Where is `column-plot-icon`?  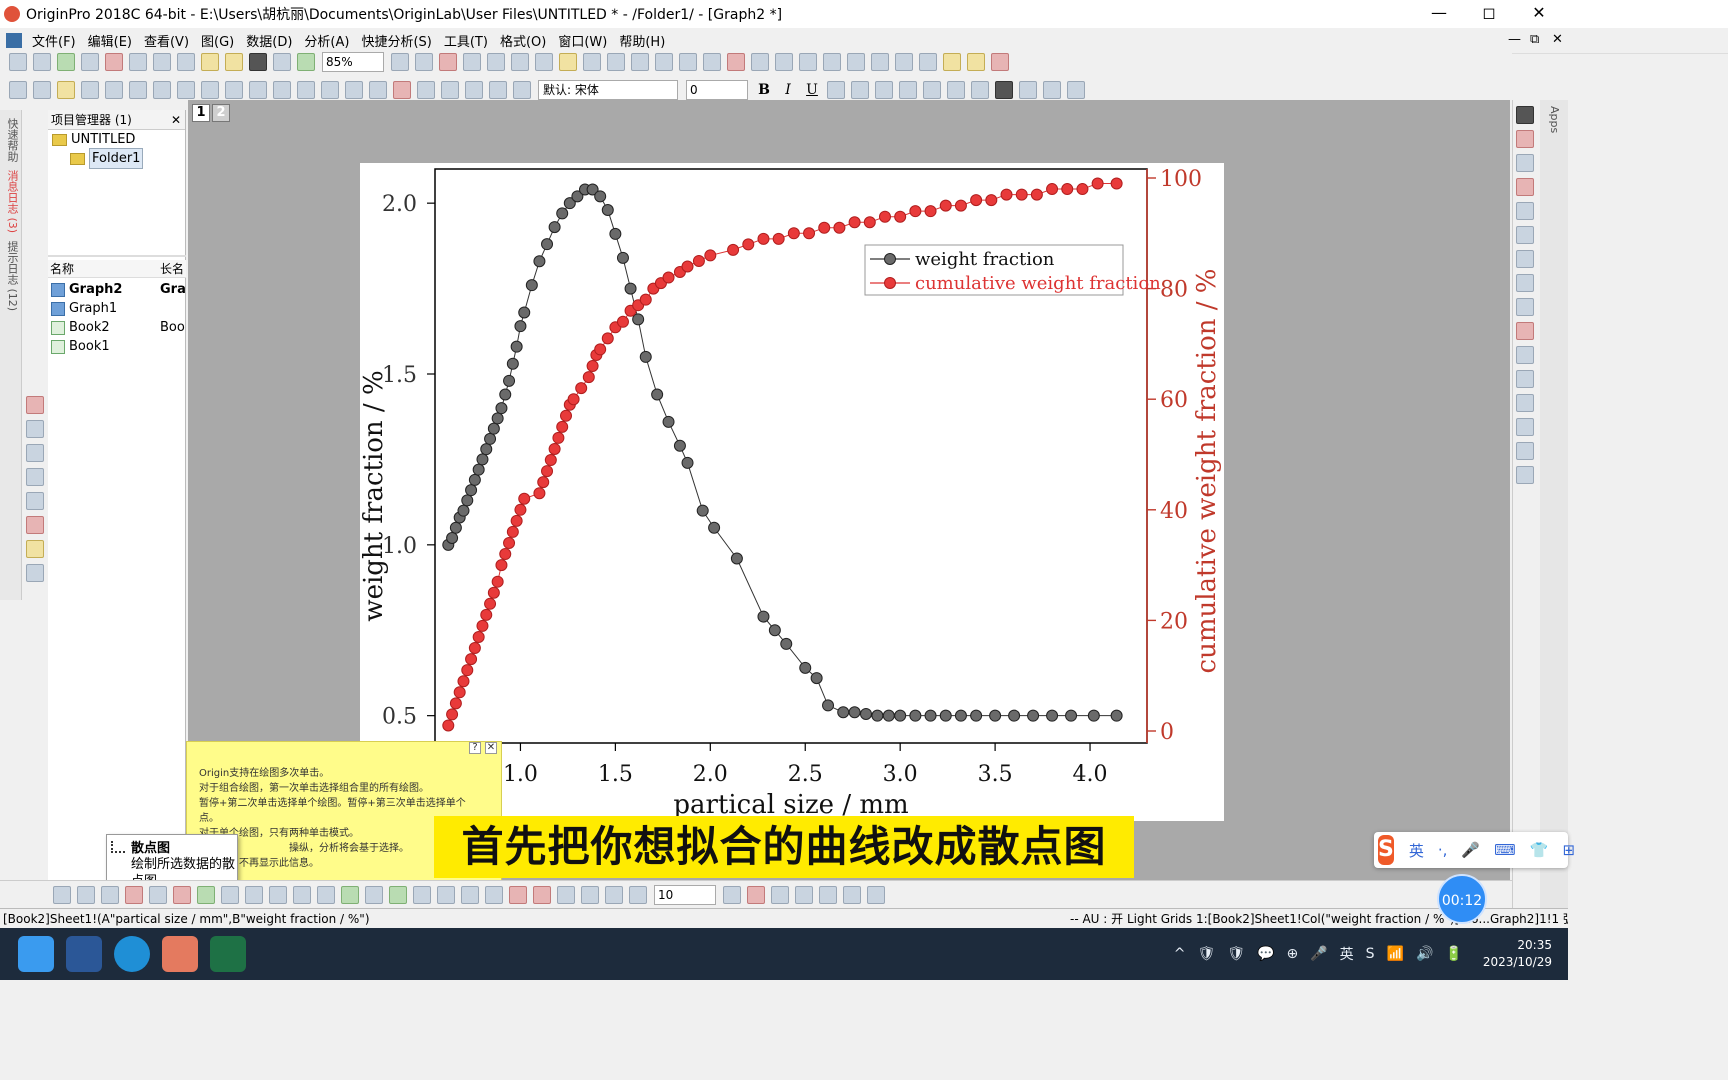
column-plot-icon is located at coordinates (134, 894).